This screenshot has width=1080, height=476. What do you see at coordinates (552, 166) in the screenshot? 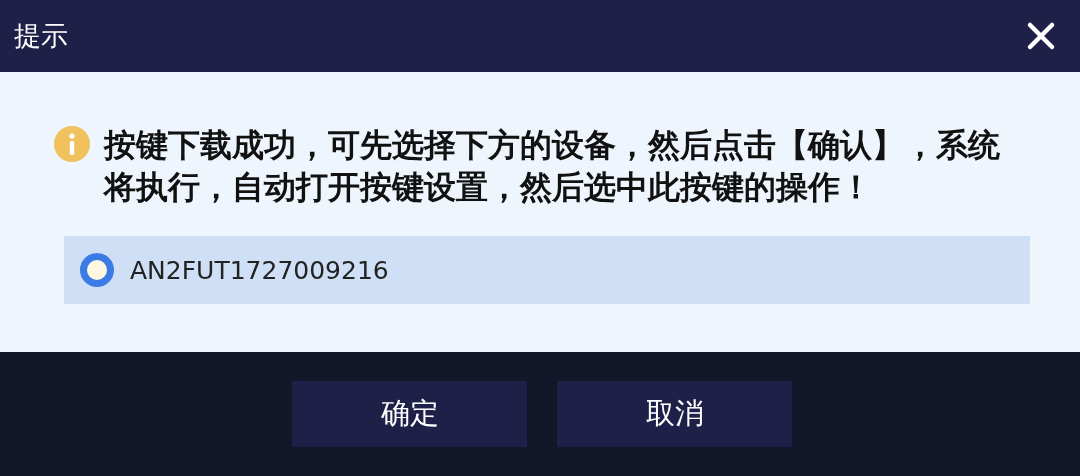
I see `message-text: 按键下载成功，可先选择下方的设备，然后点击【确认】，系统将执行，自动打开按键设置，然后选中此按键的操作！` at bounding box center [552, 166].